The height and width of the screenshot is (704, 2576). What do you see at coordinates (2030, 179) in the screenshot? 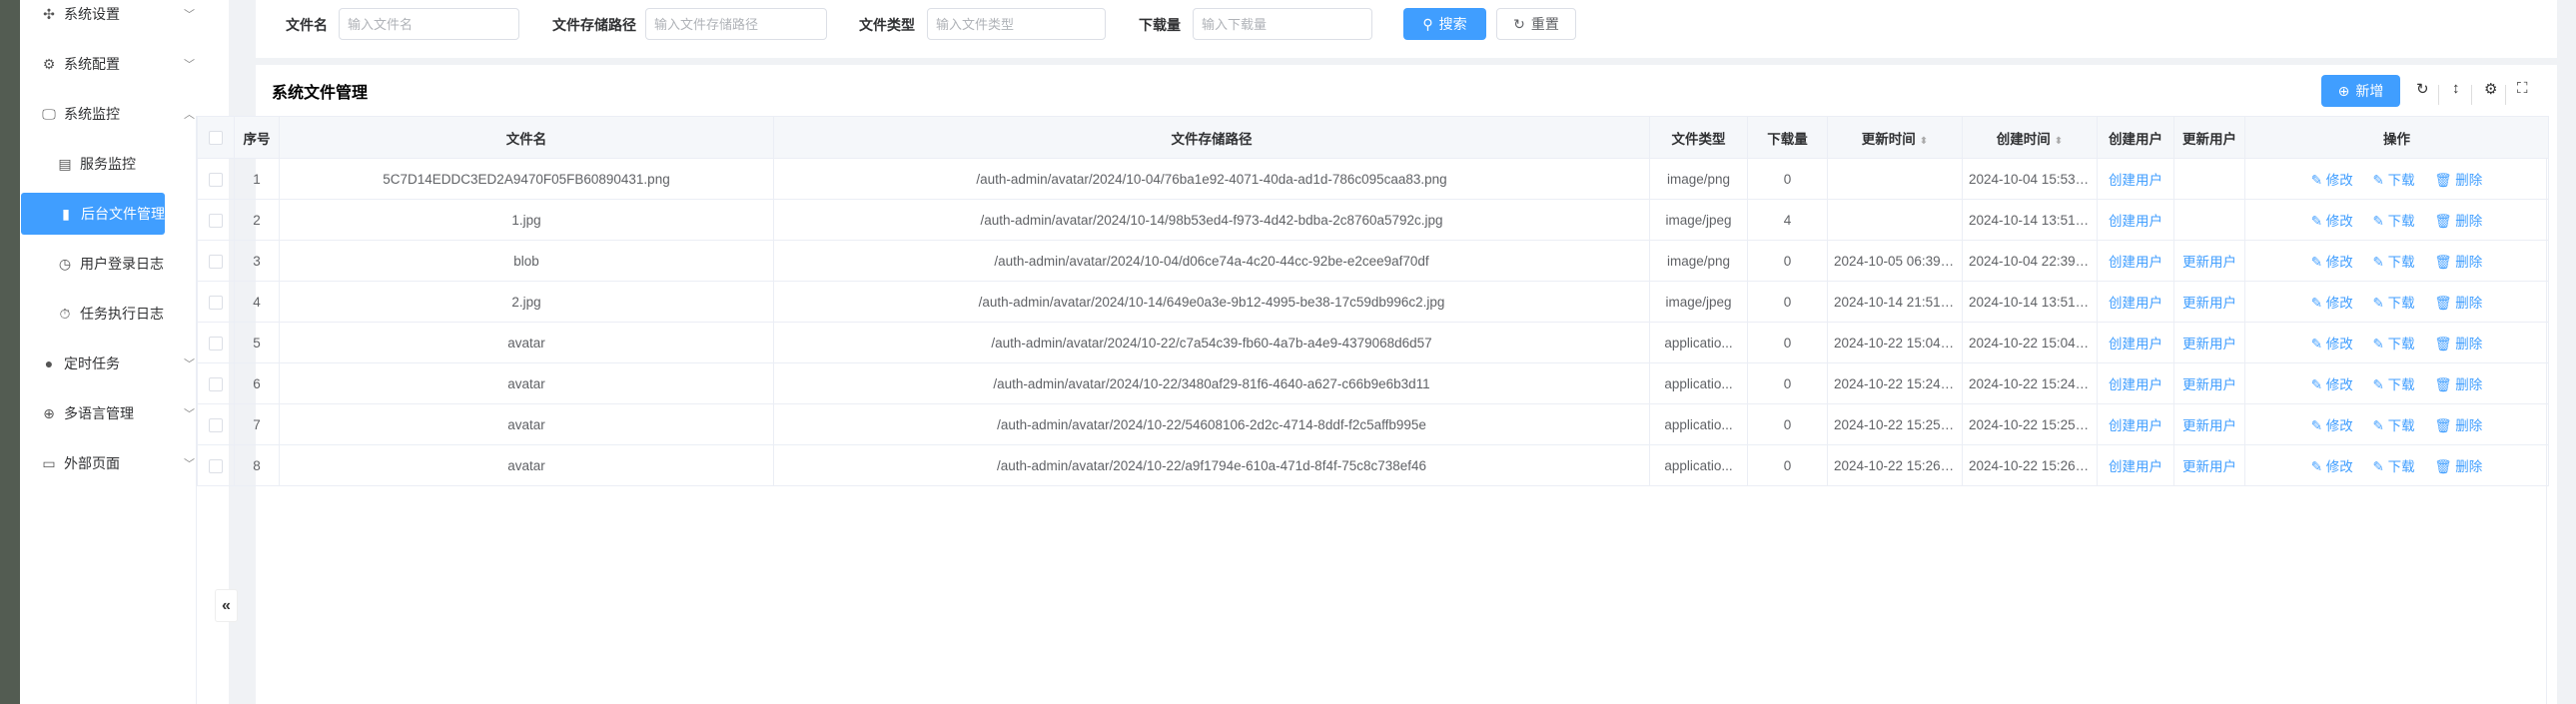
I see `created-cell: 2024-10-04 15:53:36` at bounding box center [2030, 179].